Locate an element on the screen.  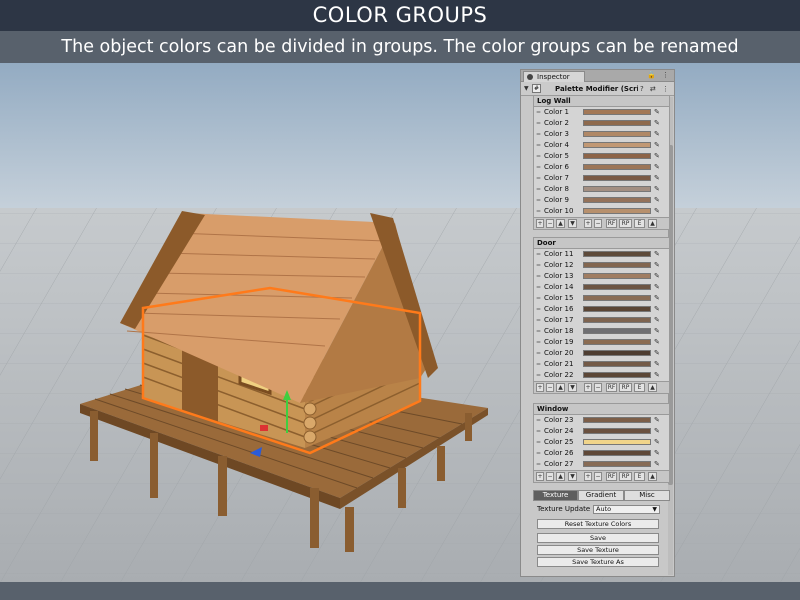
save-texture-button: Save Texture is located at coordinates (598, 550).